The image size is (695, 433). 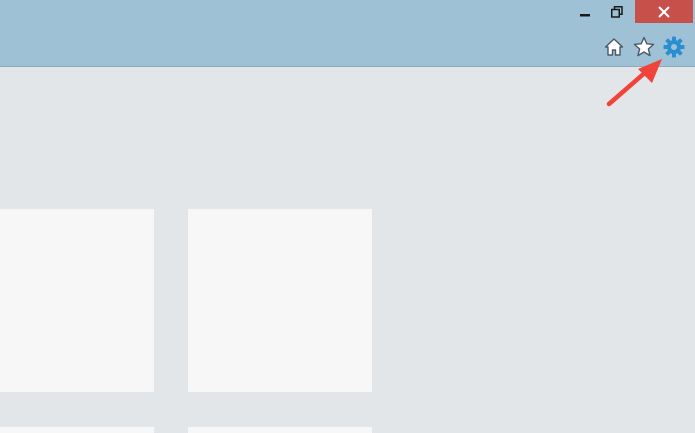 I want to click on annotation-arrow, so click(x=634, y=83).